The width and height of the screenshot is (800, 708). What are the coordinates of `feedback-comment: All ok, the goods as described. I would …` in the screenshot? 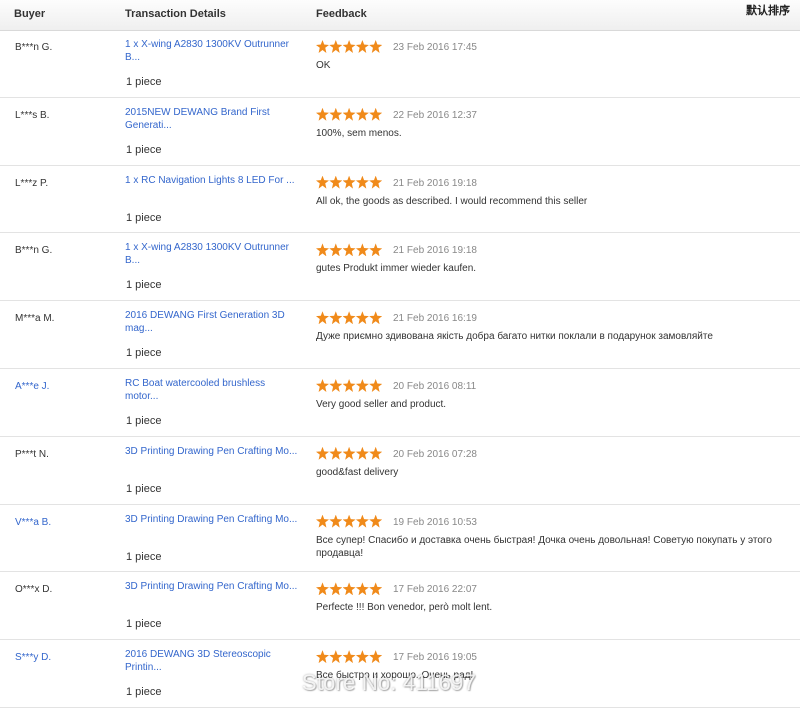 It's located at (452, 201).